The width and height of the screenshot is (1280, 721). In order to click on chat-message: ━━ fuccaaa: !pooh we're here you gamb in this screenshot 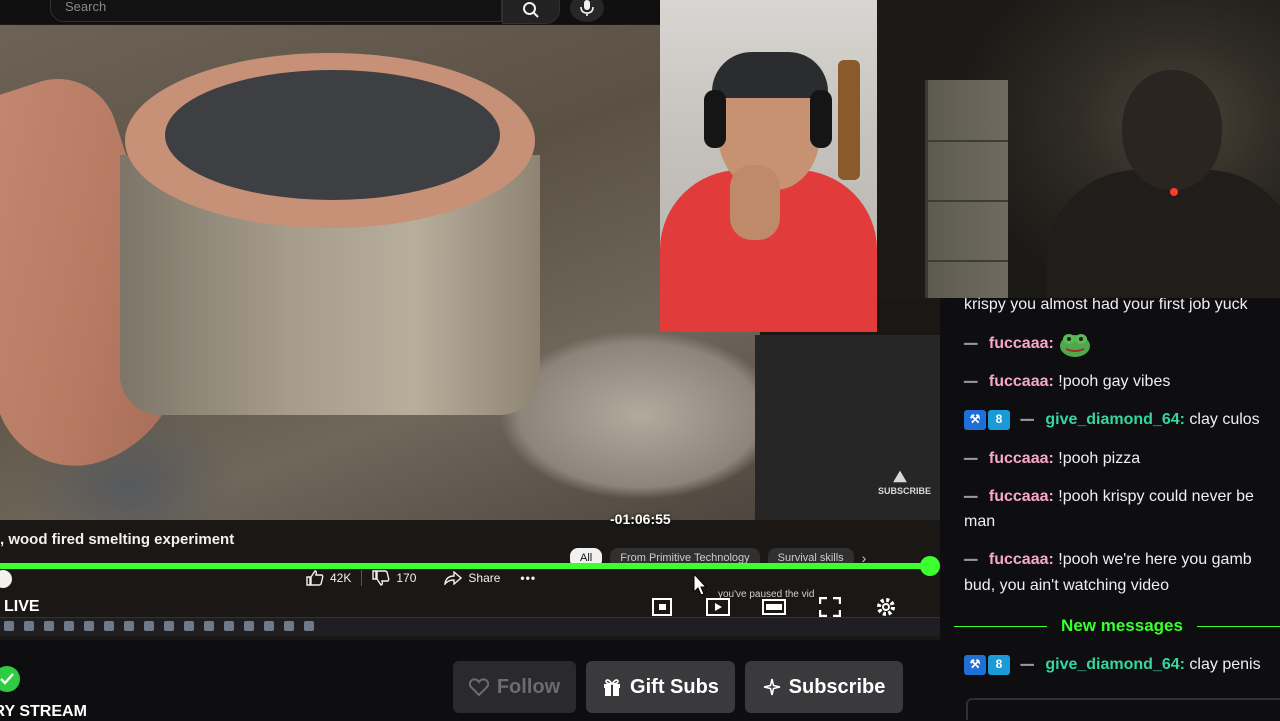, I will do `click(1122, 560)`.